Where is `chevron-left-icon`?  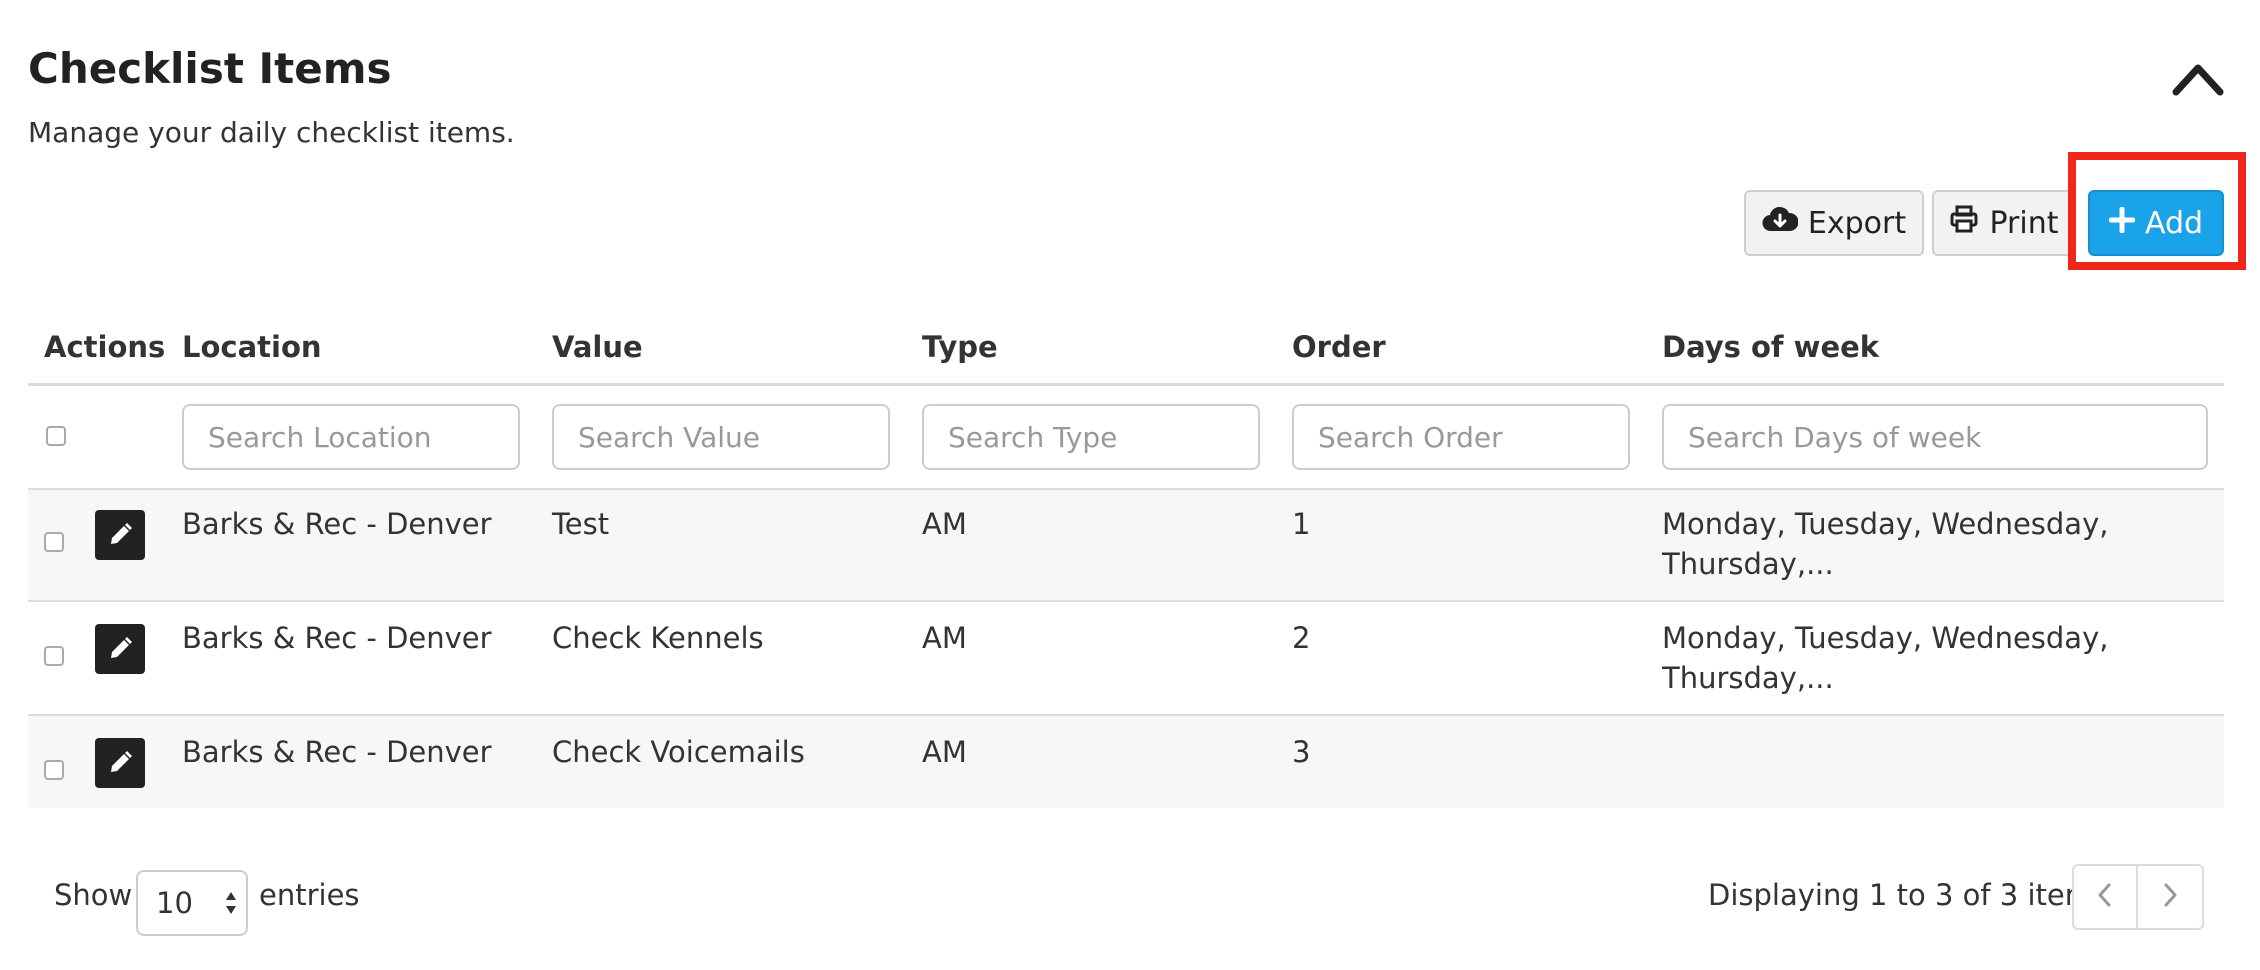 chevron-left-icon is located at coordinates (2105, 897).